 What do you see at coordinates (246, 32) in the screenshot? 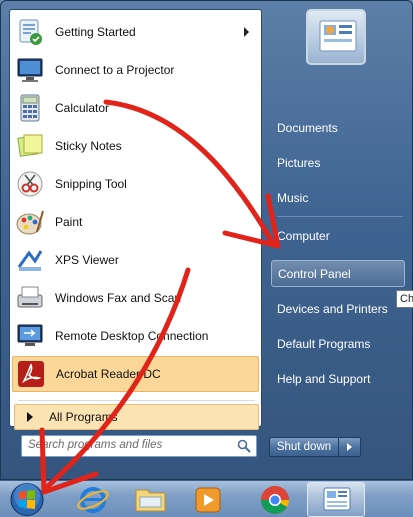
I see `submenu-arrow-icon` at bounding box center [246, 32].